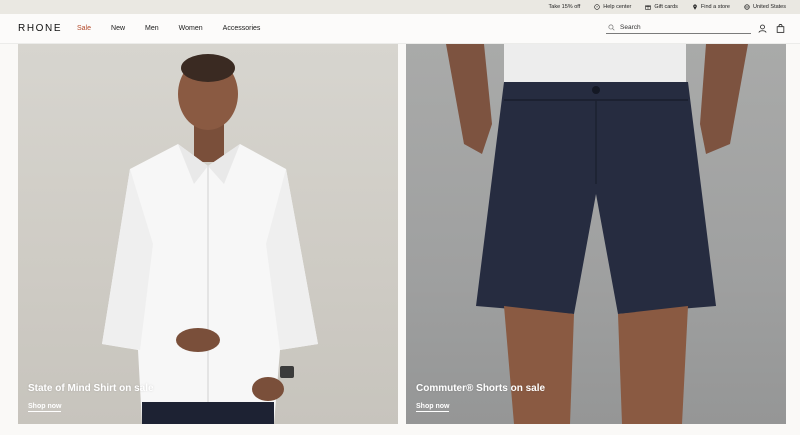 The width and height of the screenshot is (800, 435). What do you see at coordinates (611, 27) in the screenshot?
I see `search-icon` at bounding box center [611, 27].